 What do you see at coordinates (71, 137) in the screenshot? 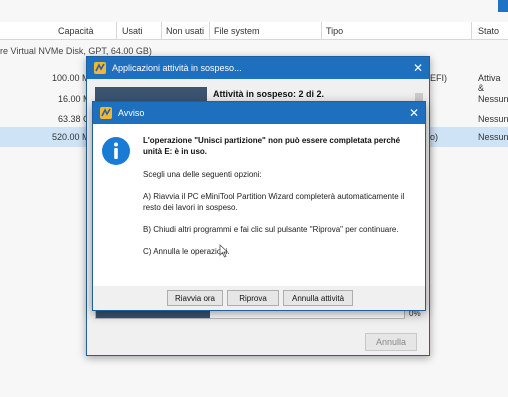
I see `partition-capacity: 520.00 M` at bounding box center [71, 137].